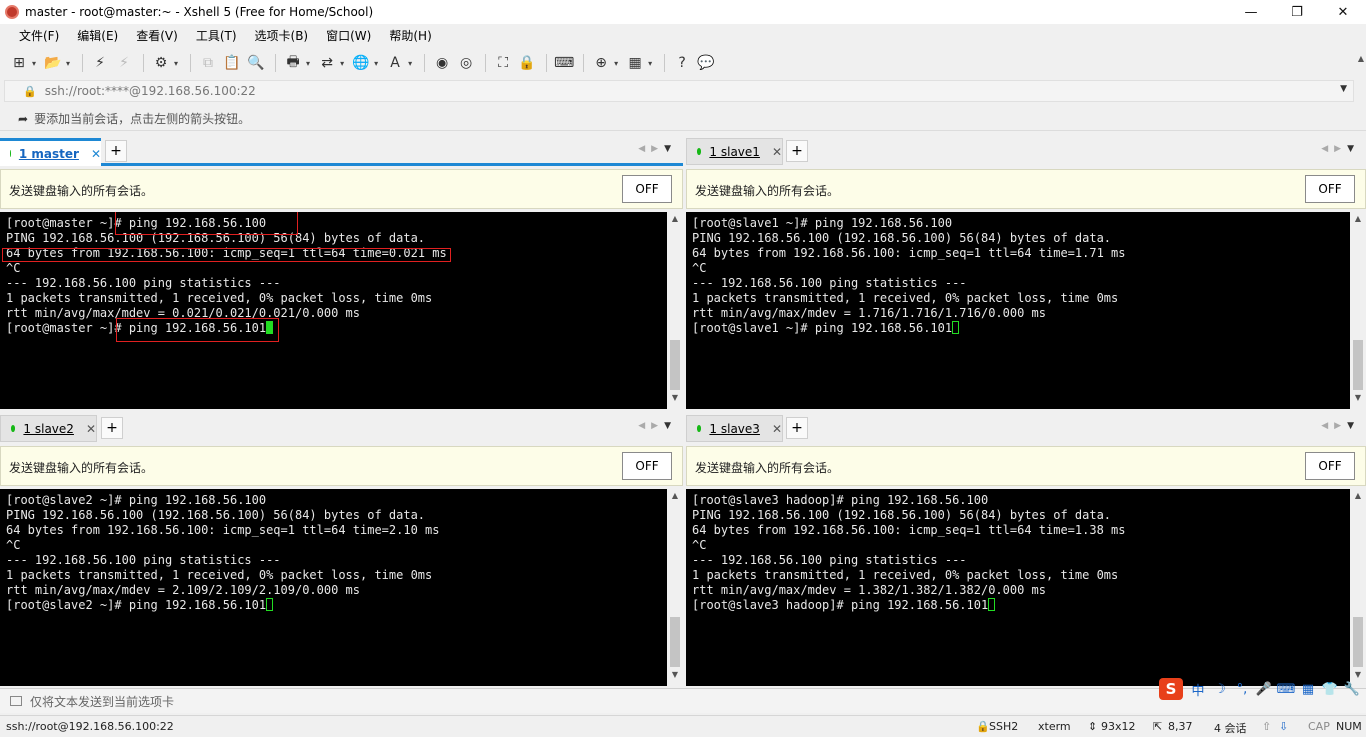  I want to click on reconnect-icon: ⚡, so click(100, 63).